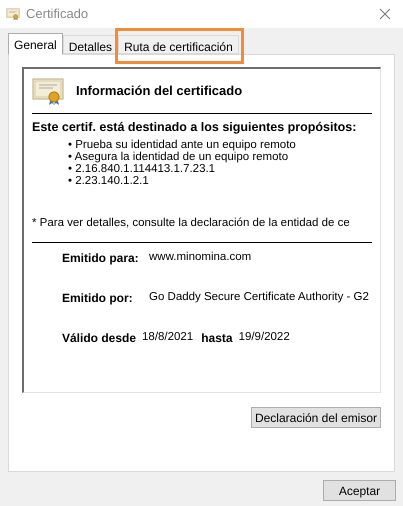 The height and width of the screenshot is (506, 403). I want to click on note-text: * Para ver detalles, consulte la declaración de la entidad de ce, so click(191, 222).